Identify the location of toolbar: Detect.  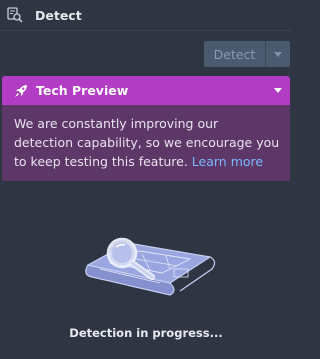
(146, 52).